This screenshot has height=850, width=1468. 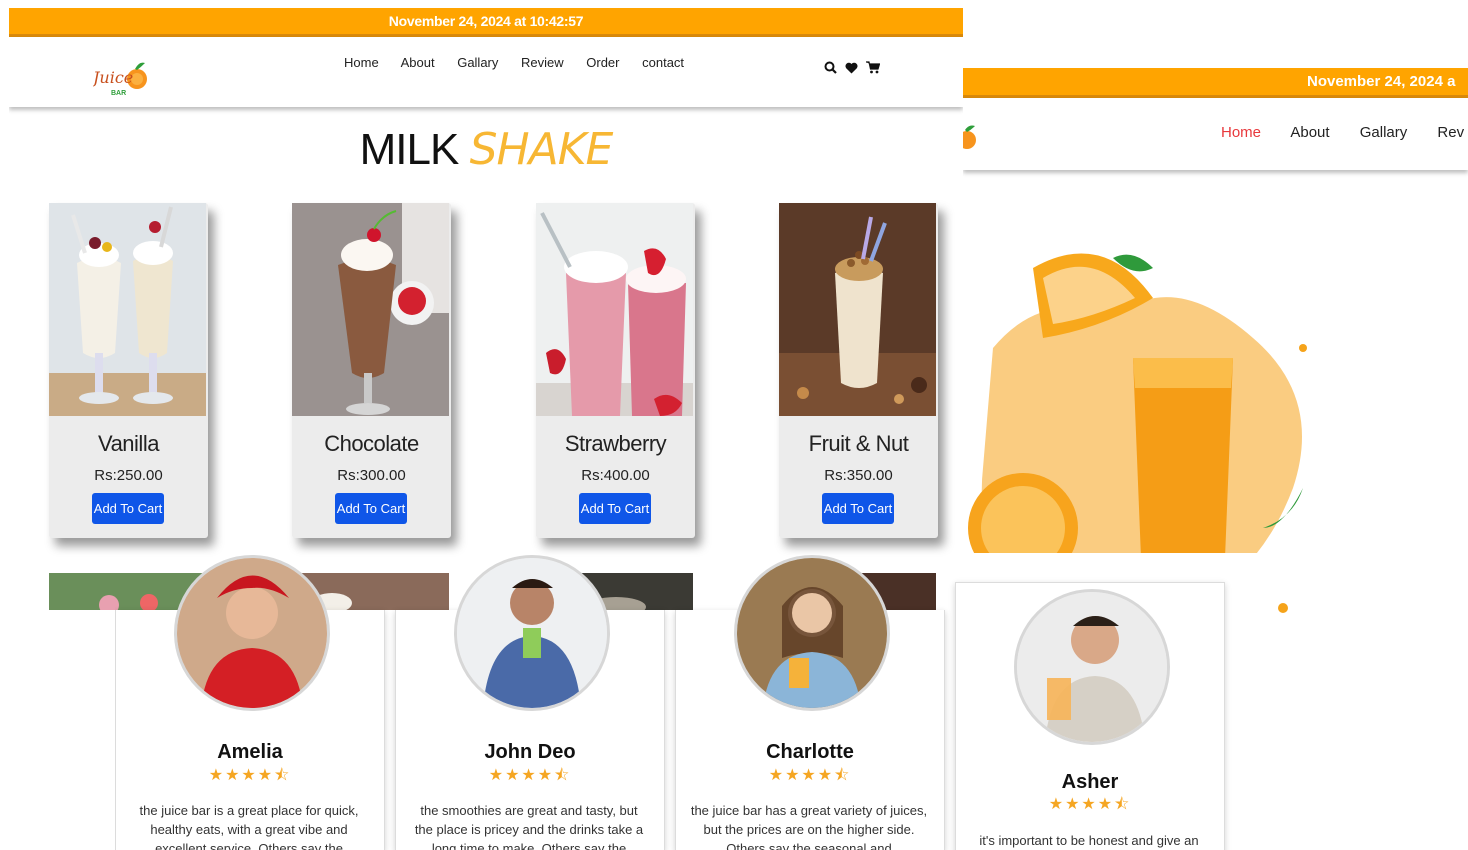 I want to click on product-price: Rs:350.00, so click(x=858, y=475).